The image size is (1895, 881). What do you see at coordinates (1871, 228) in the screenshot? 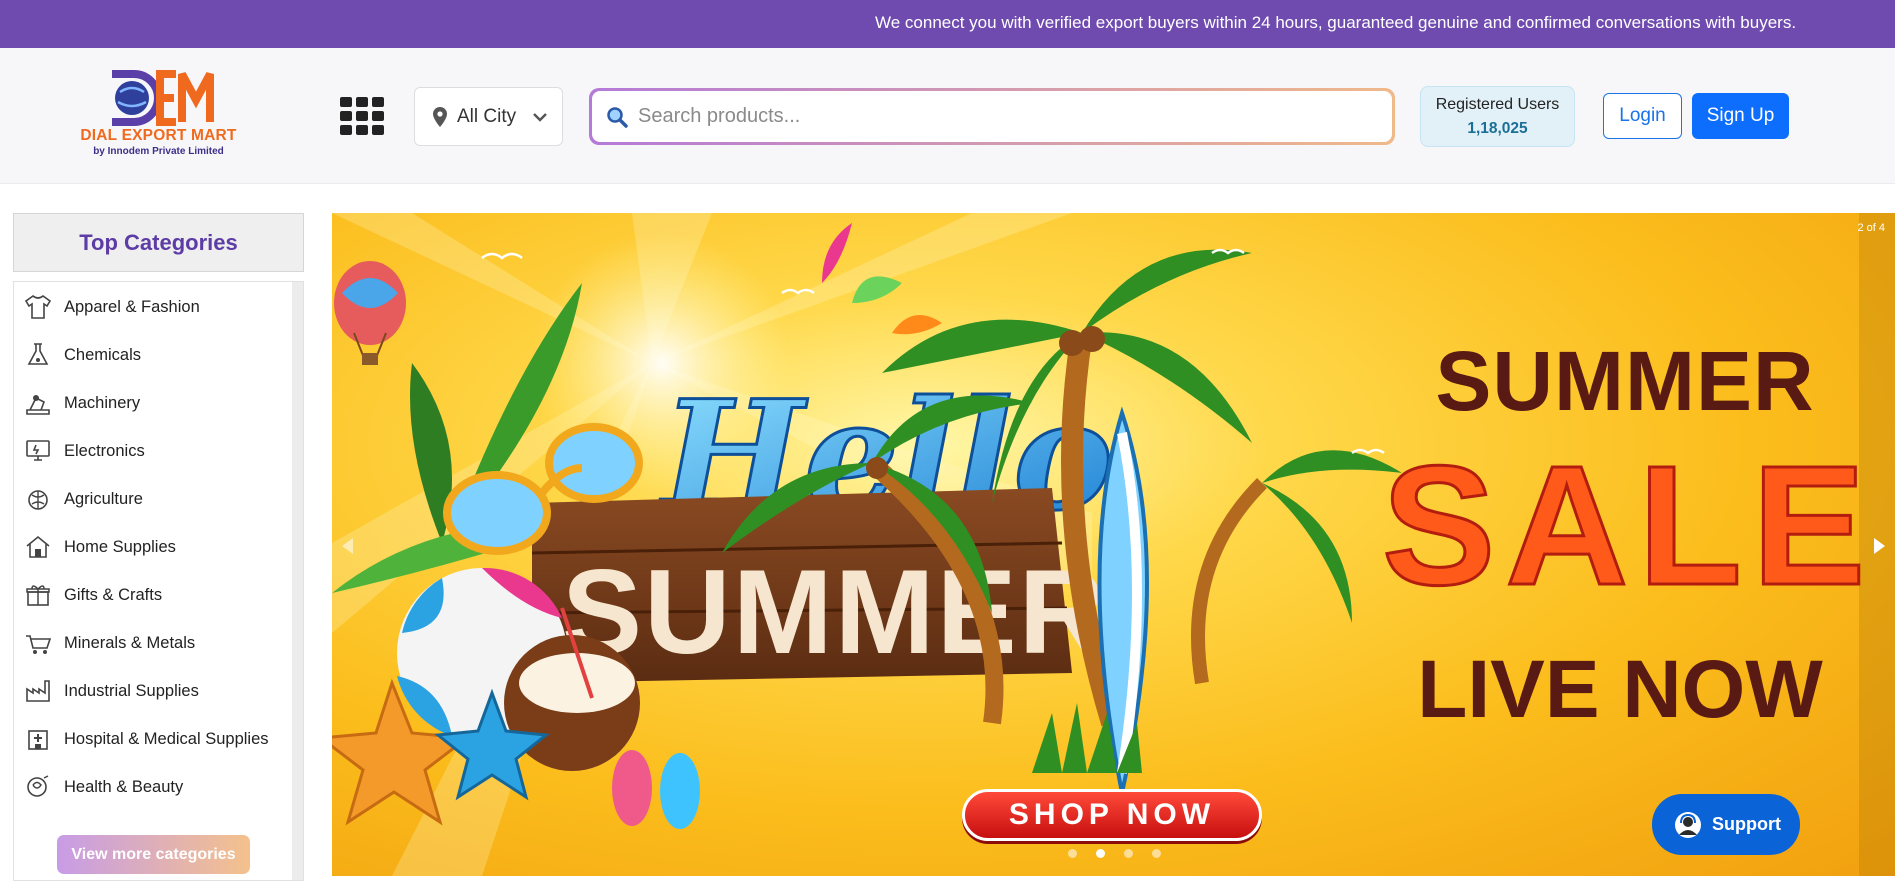
I see `slide-counter: 2 of 4` at bounding box center [1871, 228].